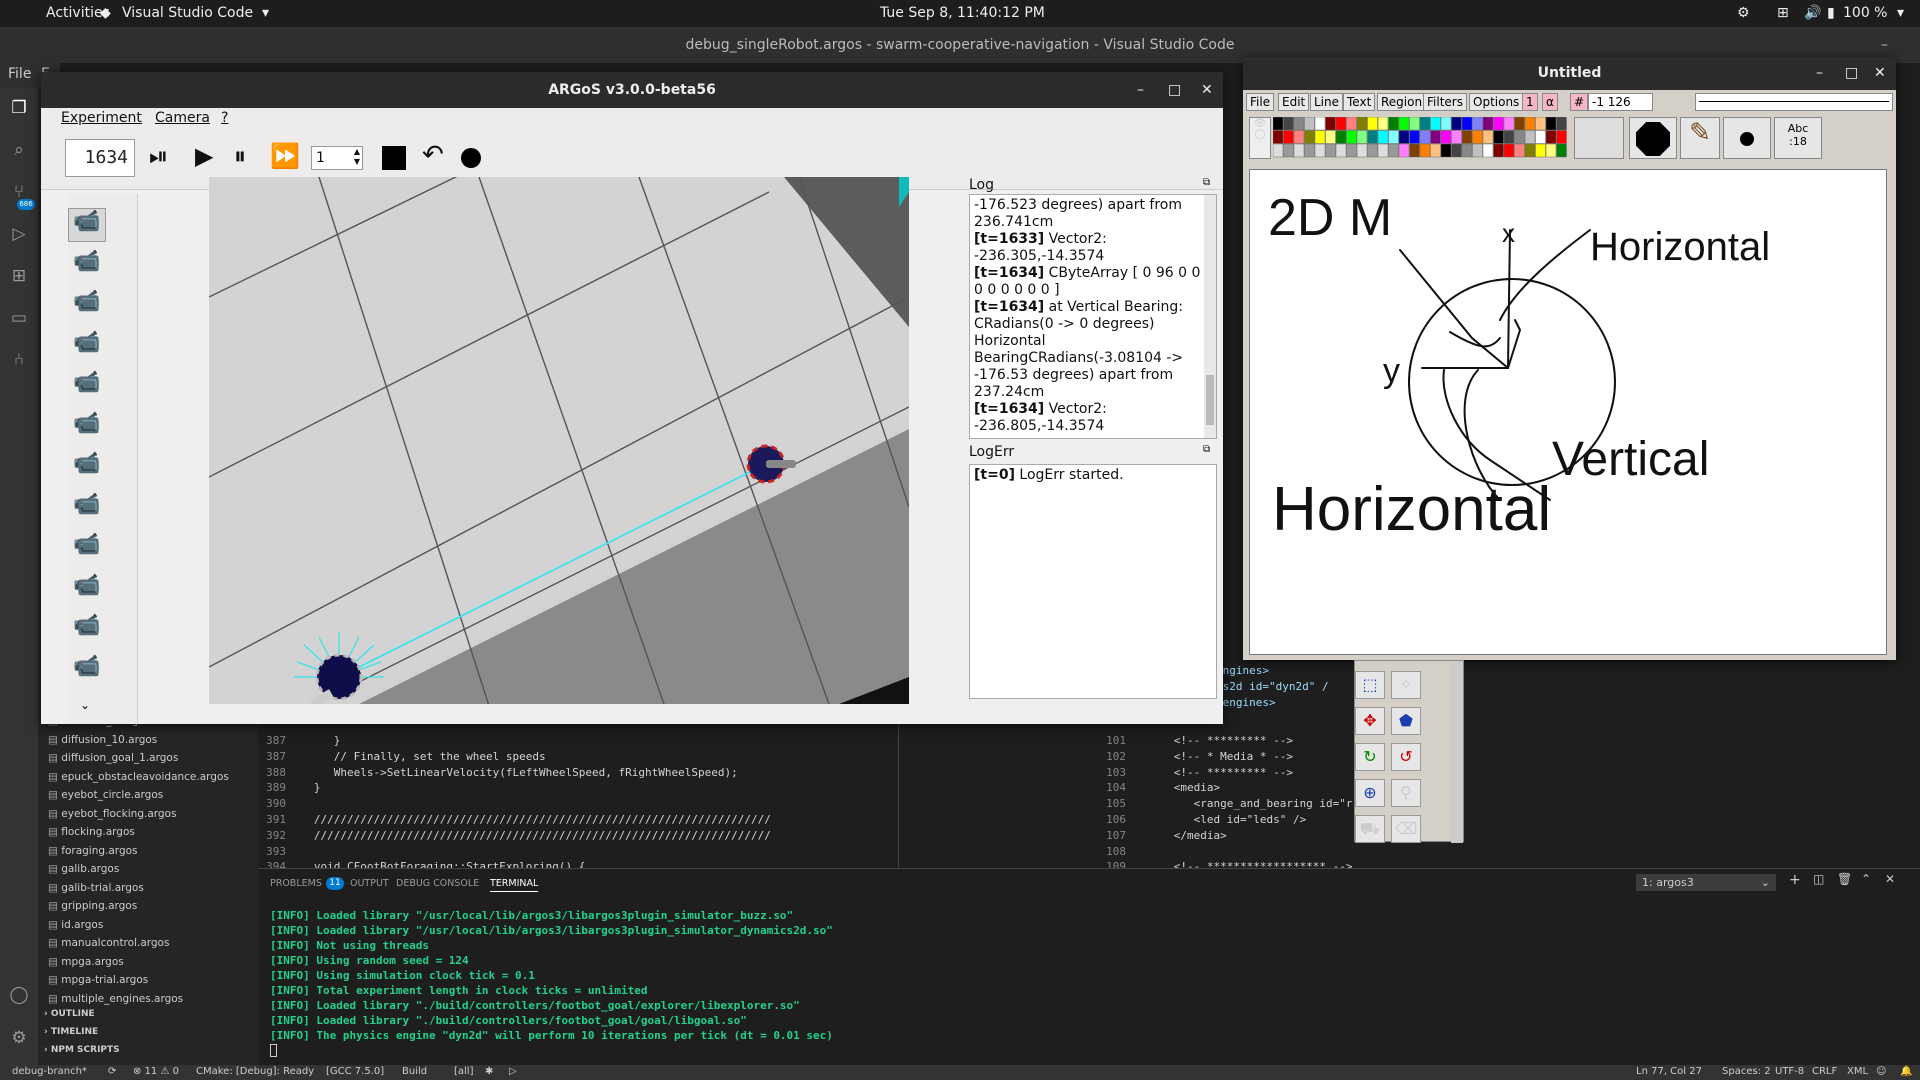  What do you see at coordinates (69, 1014) in the screenshot?
I see `sidebar-section: › OUTLINE` at bounding box center [69, 1014].